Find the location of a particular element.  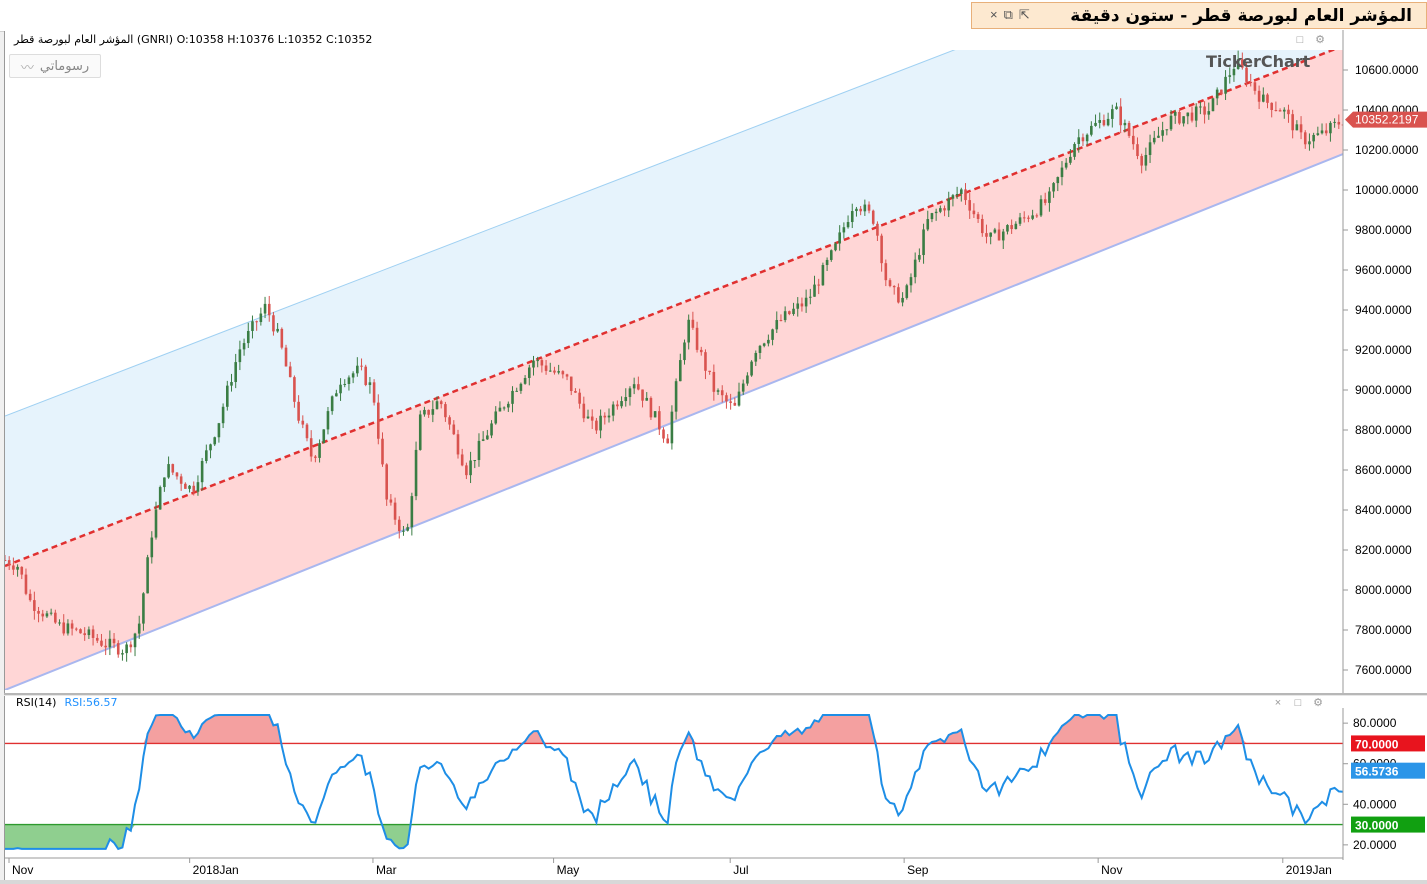

price-pane-controls: □ ⚙ is located at coordinates (1310, 40).